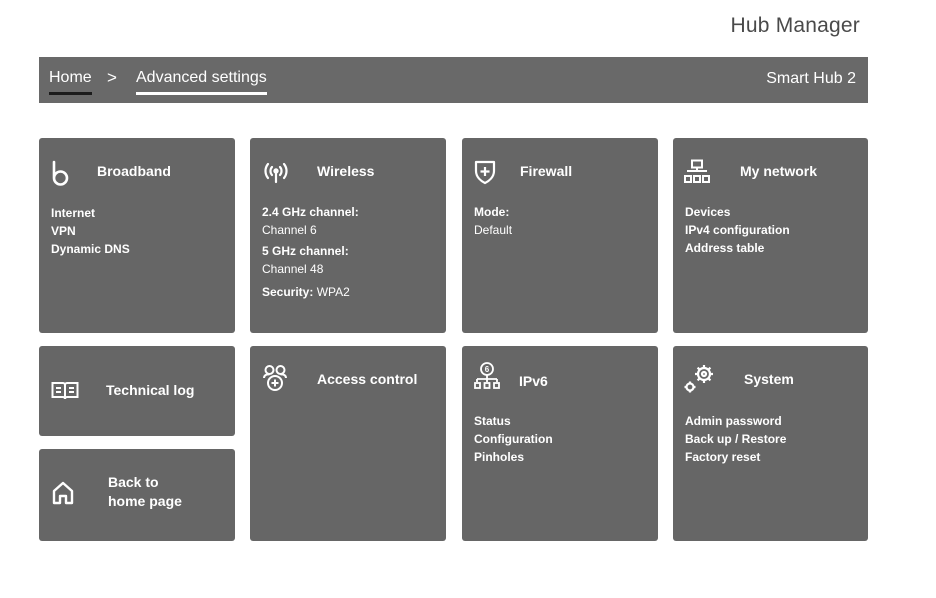 The height and width of the screenshot is (598, 936). What do you see at coordinates (737, 248) in the screenshot?
I see `link-address-table: Address table` at bounding box center [737, 248].